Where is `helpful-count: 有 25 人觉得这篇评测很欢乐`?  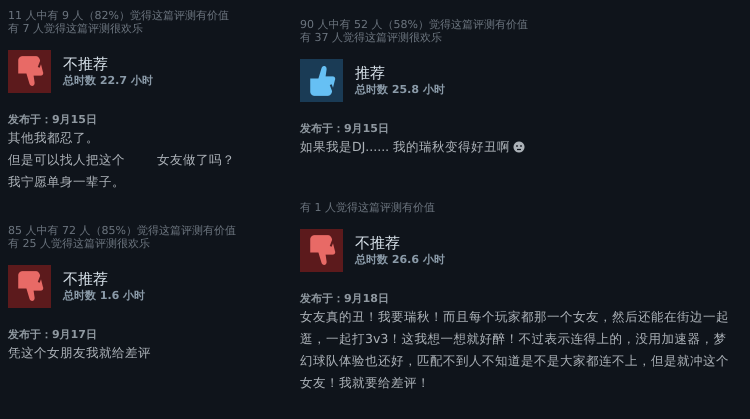 helpful-count: 有 25 人觉得这篇评测很欢乐 is located at coordinates (79, 243).